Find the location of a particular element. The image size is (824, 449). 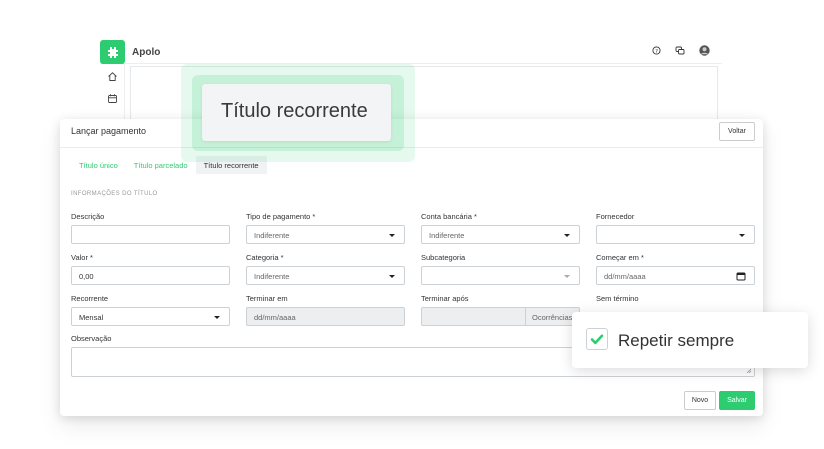

start-date-input: dd/mm/aaaa is located at coordinates (675, 275).